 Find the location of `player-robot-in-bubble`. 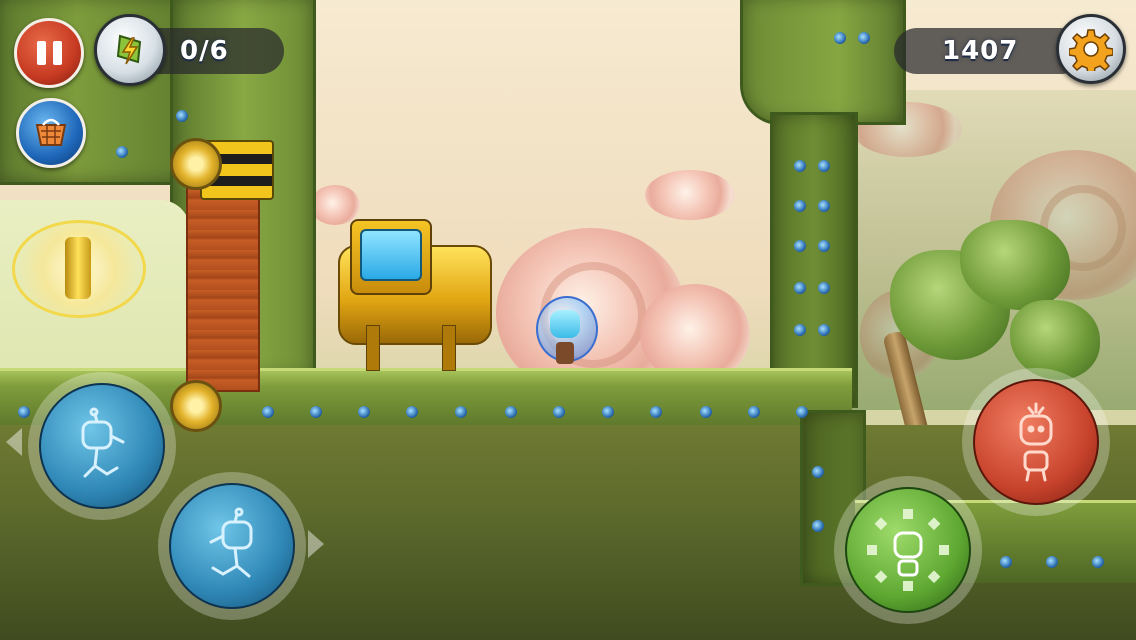

player-robot-in-bubble is located at coordinates (567, 333).